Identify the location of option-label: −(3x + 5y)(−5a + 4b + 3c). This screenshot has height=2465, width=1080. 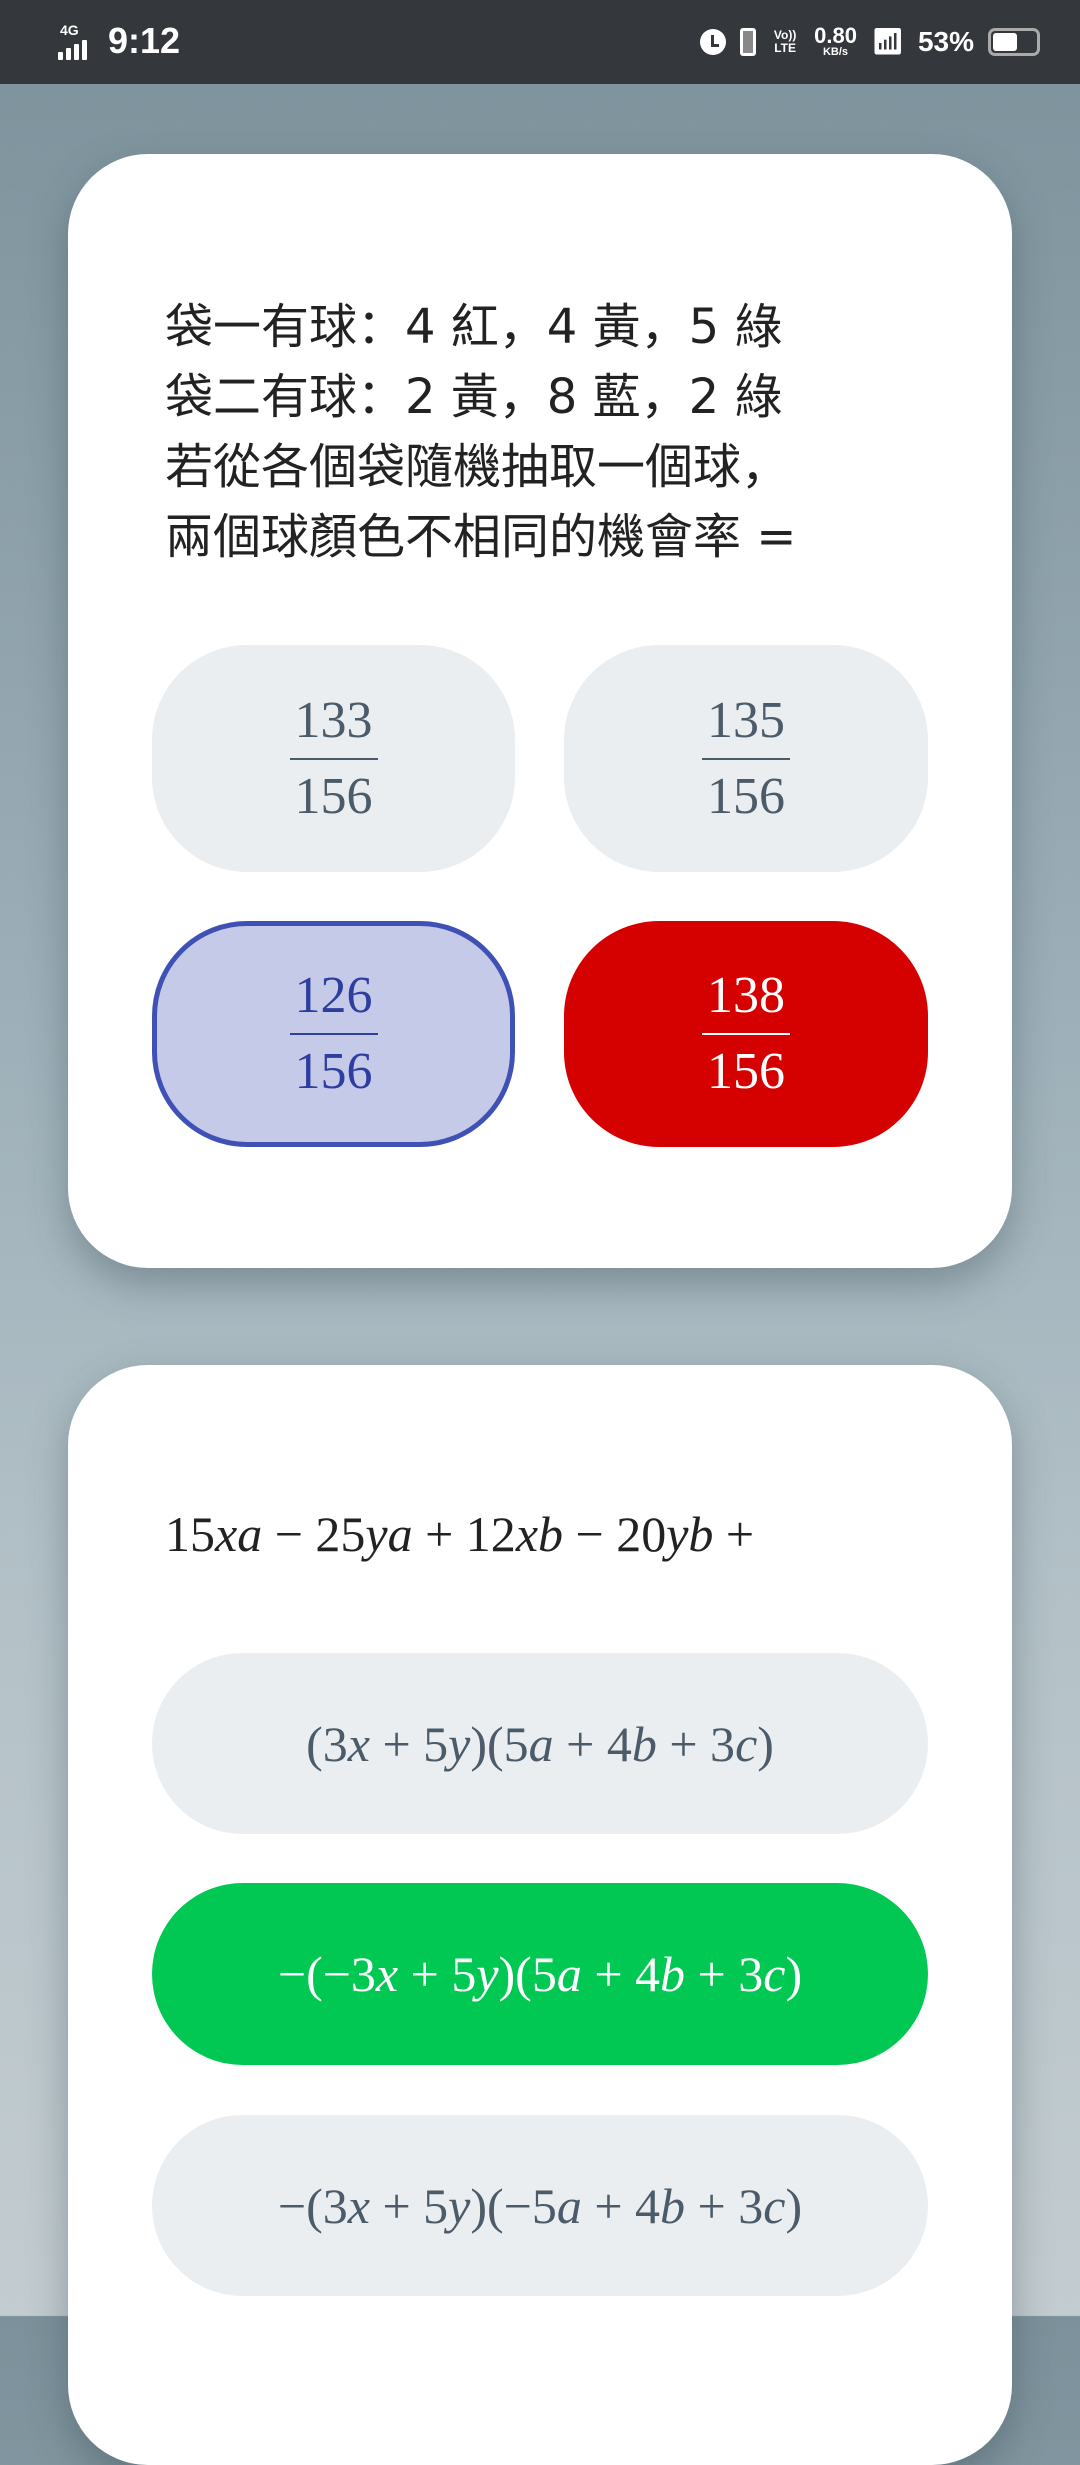
(540, 2205).